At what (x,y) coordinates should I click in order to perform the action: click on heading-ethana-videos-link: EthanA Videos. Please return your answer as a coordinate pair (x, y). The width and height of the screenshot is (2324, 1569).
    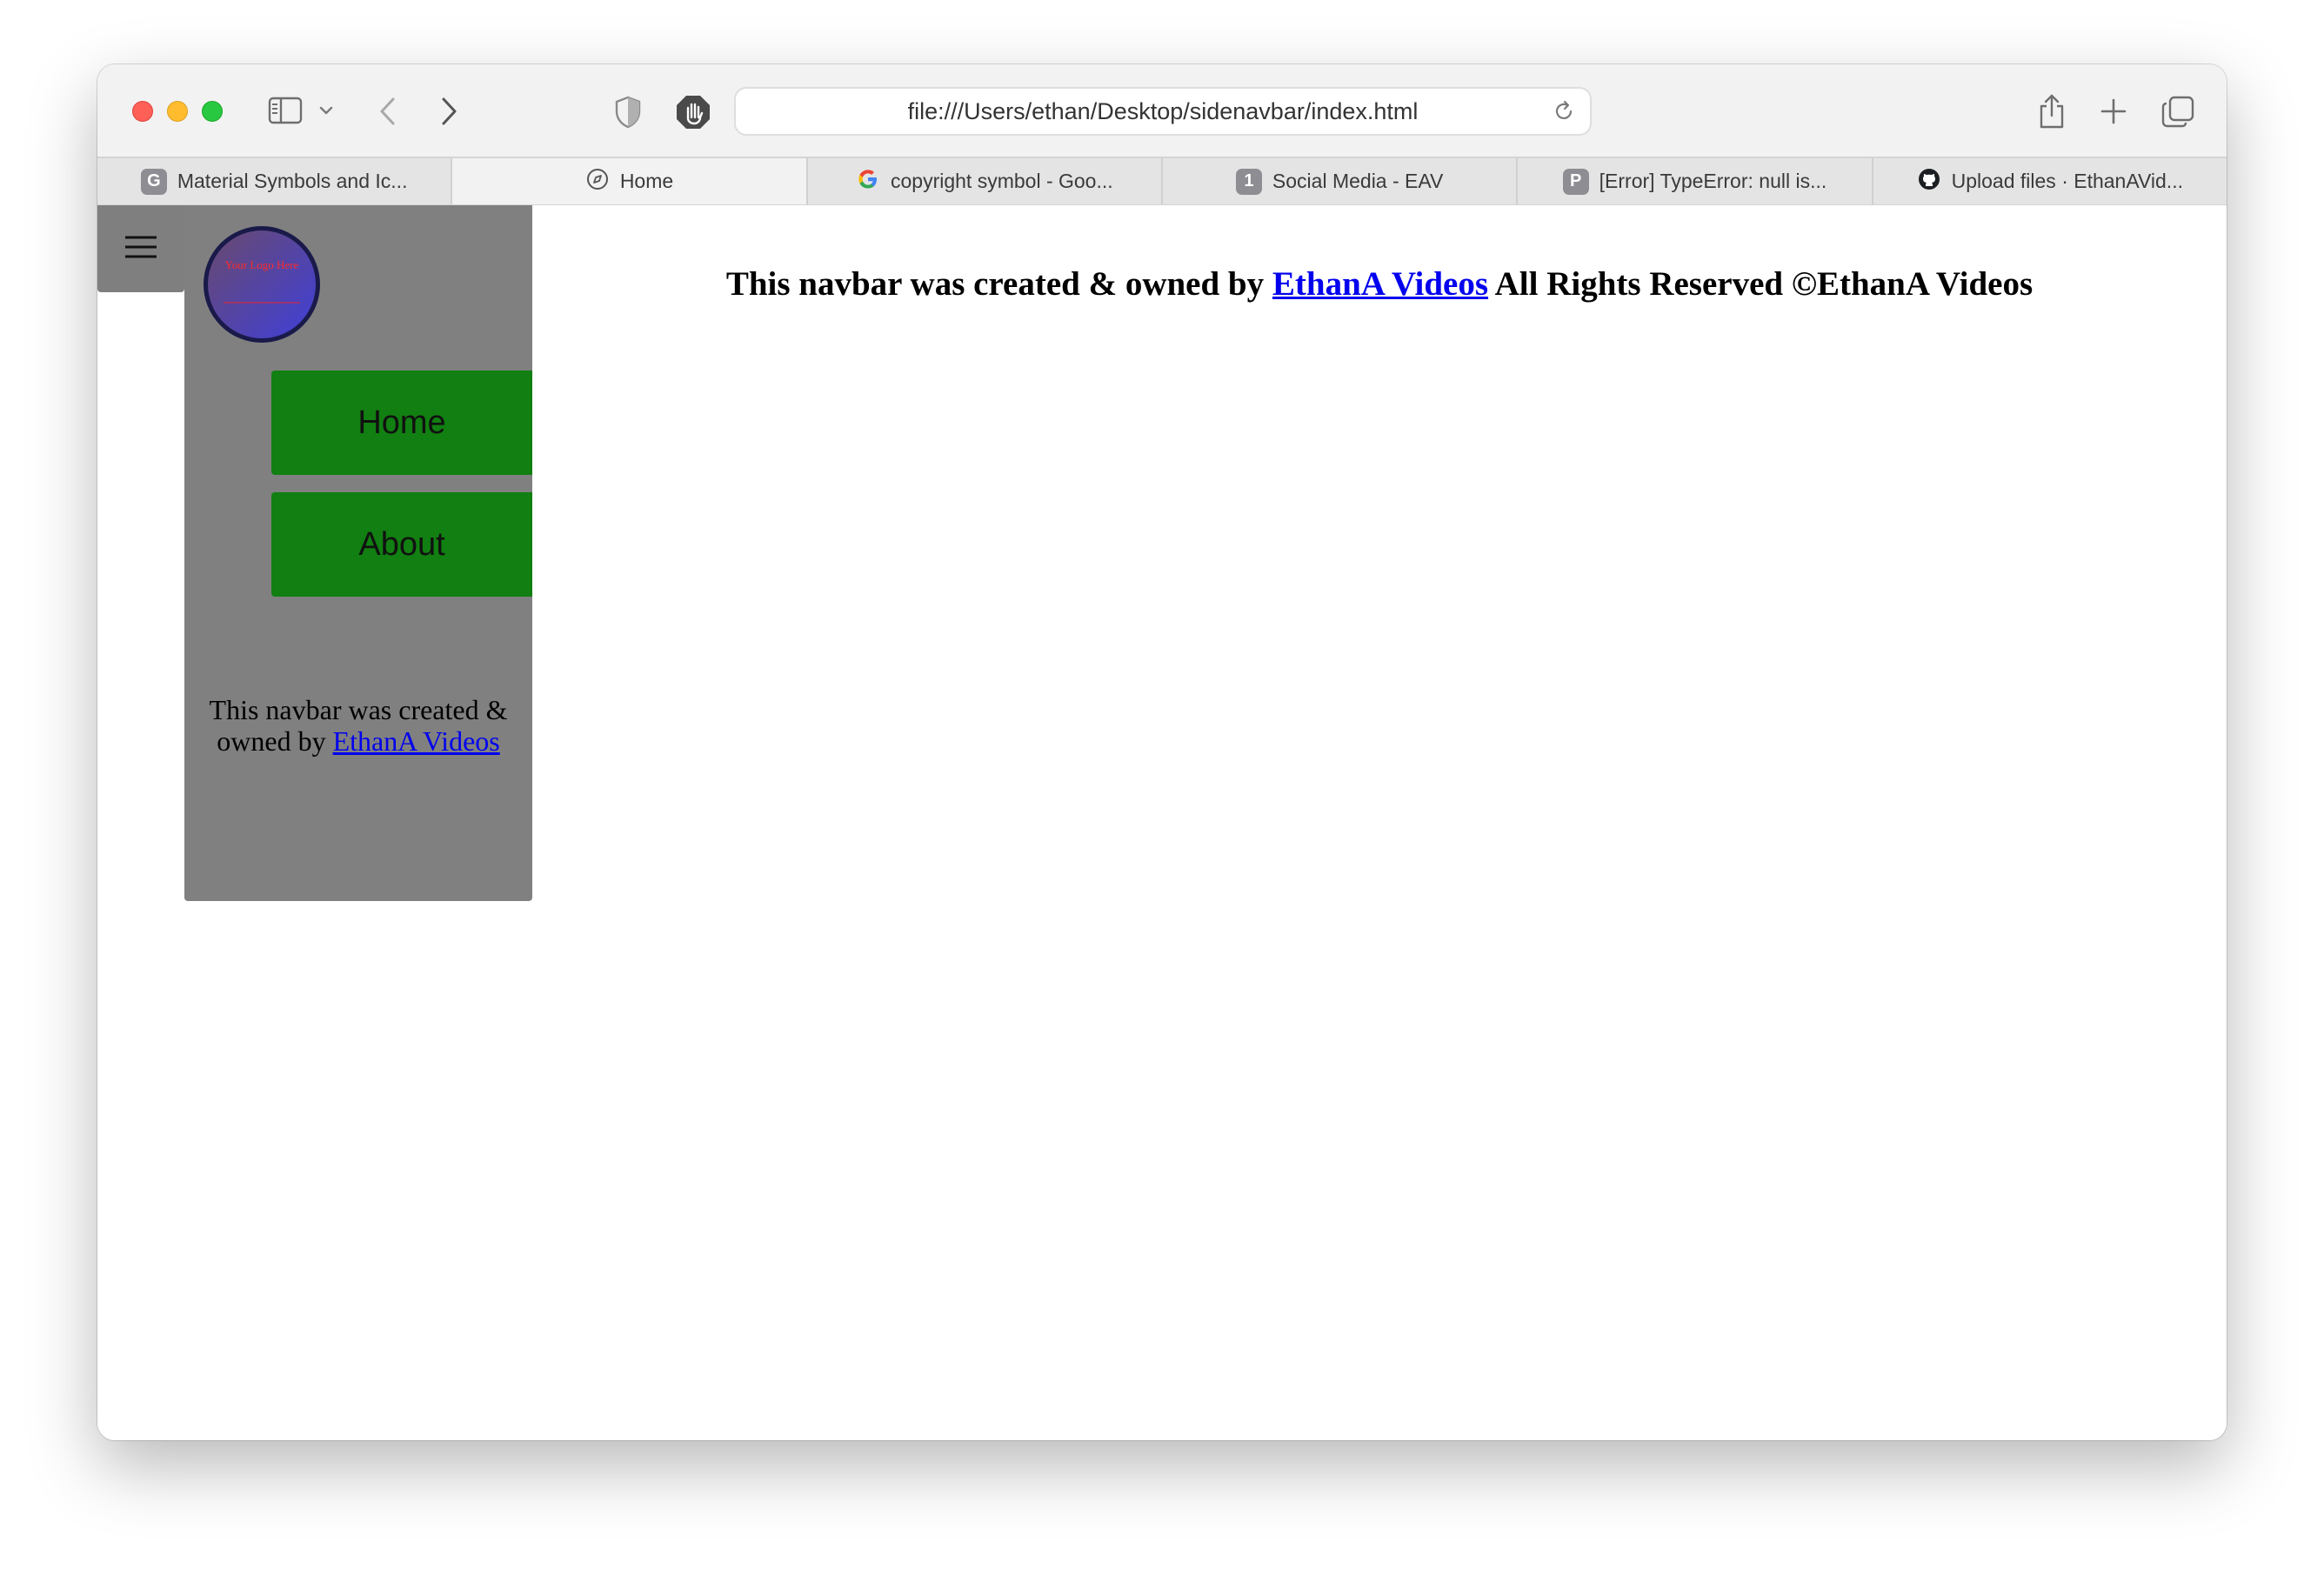
    Looking at the image, I should click on (1380, 284).